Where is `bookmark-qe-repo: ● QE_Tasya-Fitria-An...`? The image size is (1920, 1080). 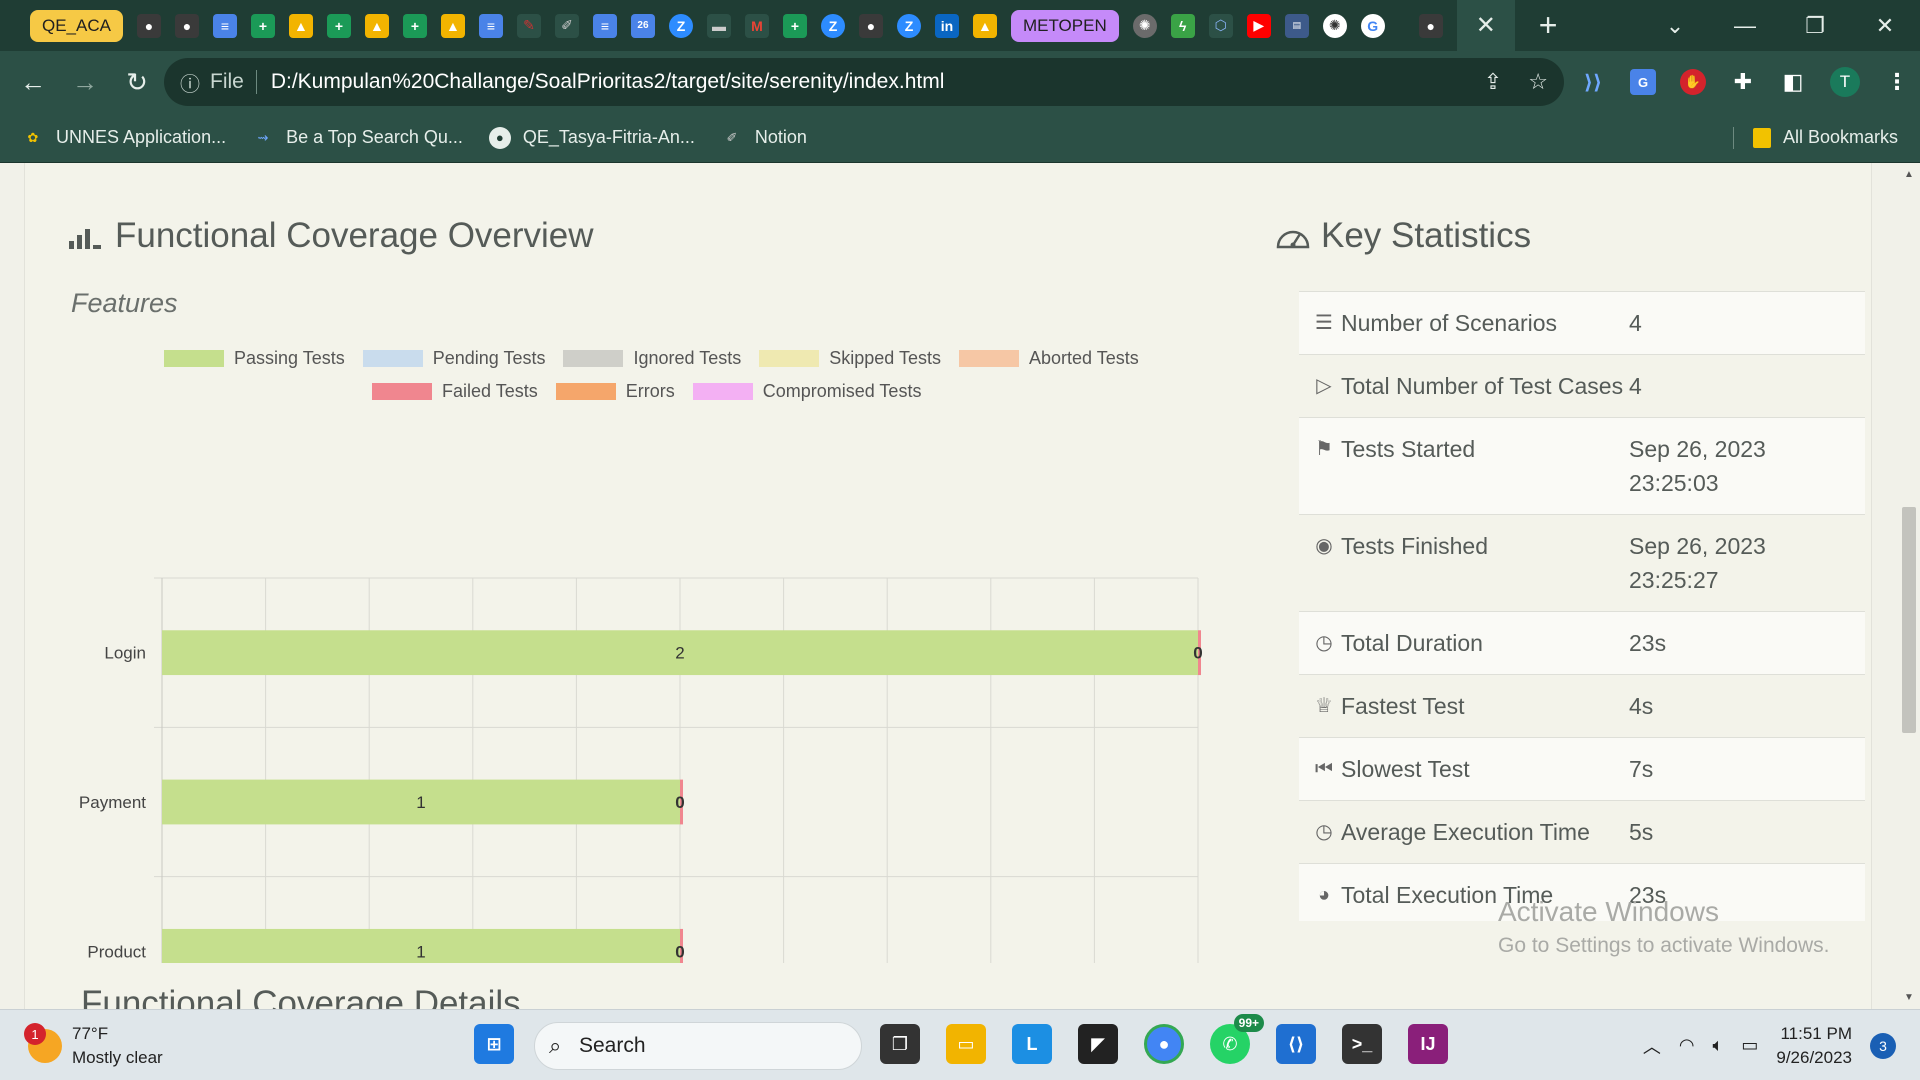
bookmark-qe-repo: ● QE_Tasya-Fitria-An... is located at coordinates (591, 137).